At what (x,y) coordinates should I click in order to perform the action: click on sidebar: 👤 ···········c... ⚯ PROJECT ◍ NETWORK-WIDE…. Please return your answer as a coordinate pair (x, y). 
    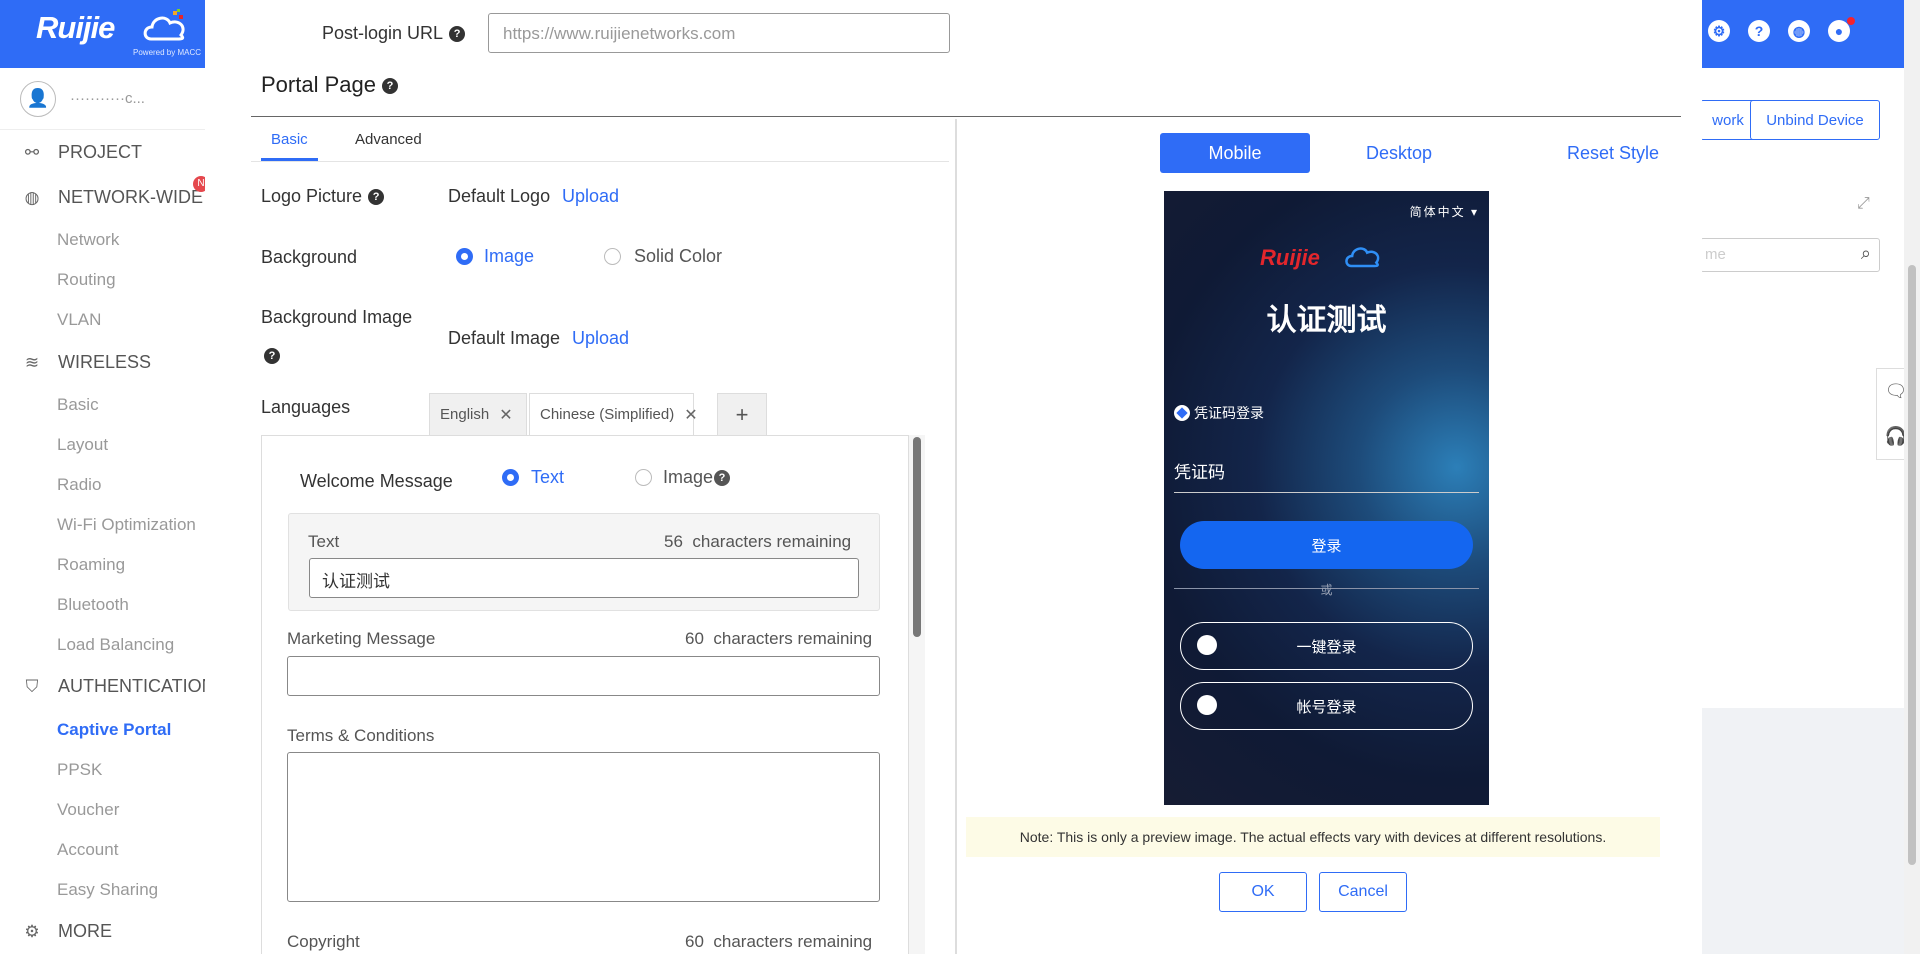
    Looking at the image, I should click on (105, 511).